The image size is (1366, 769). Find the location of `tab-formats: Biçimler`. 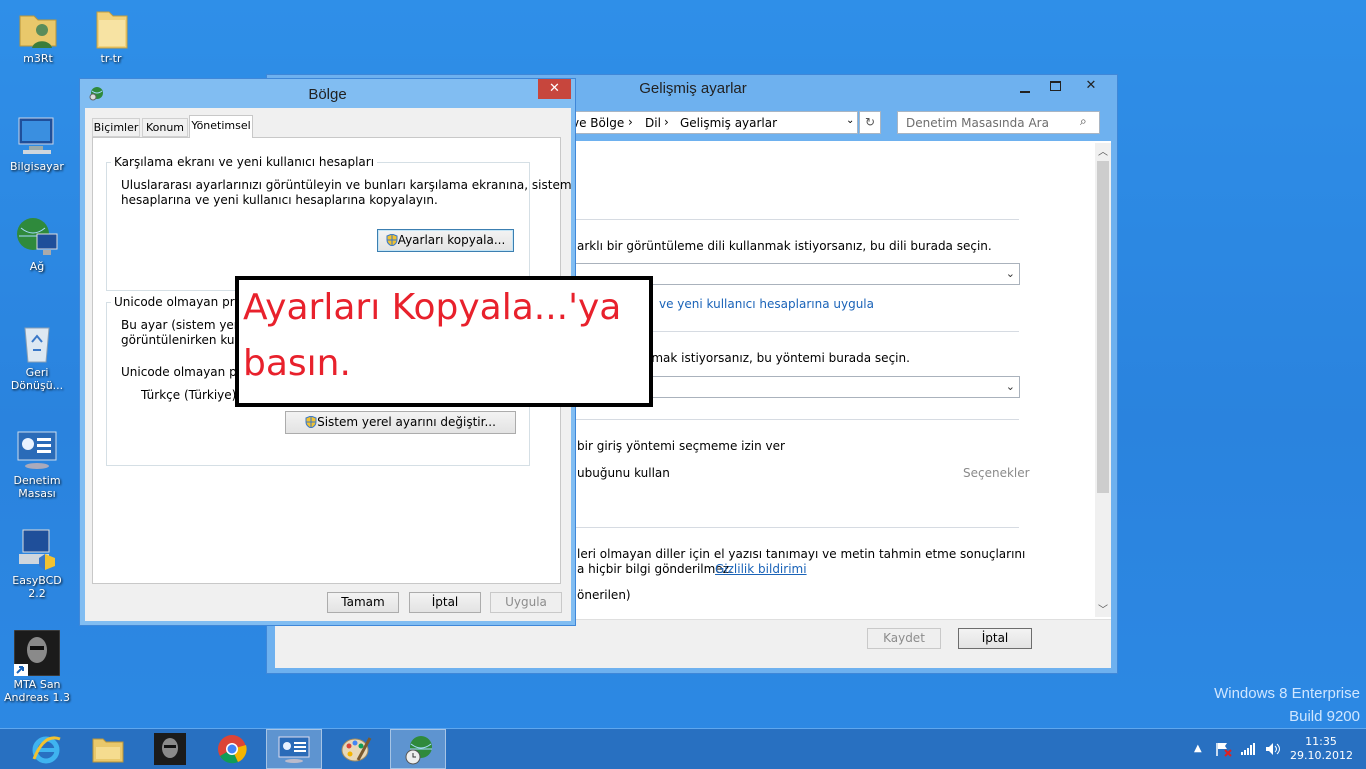

tab-formats: Biçimler is located at coordinates (116, 127).